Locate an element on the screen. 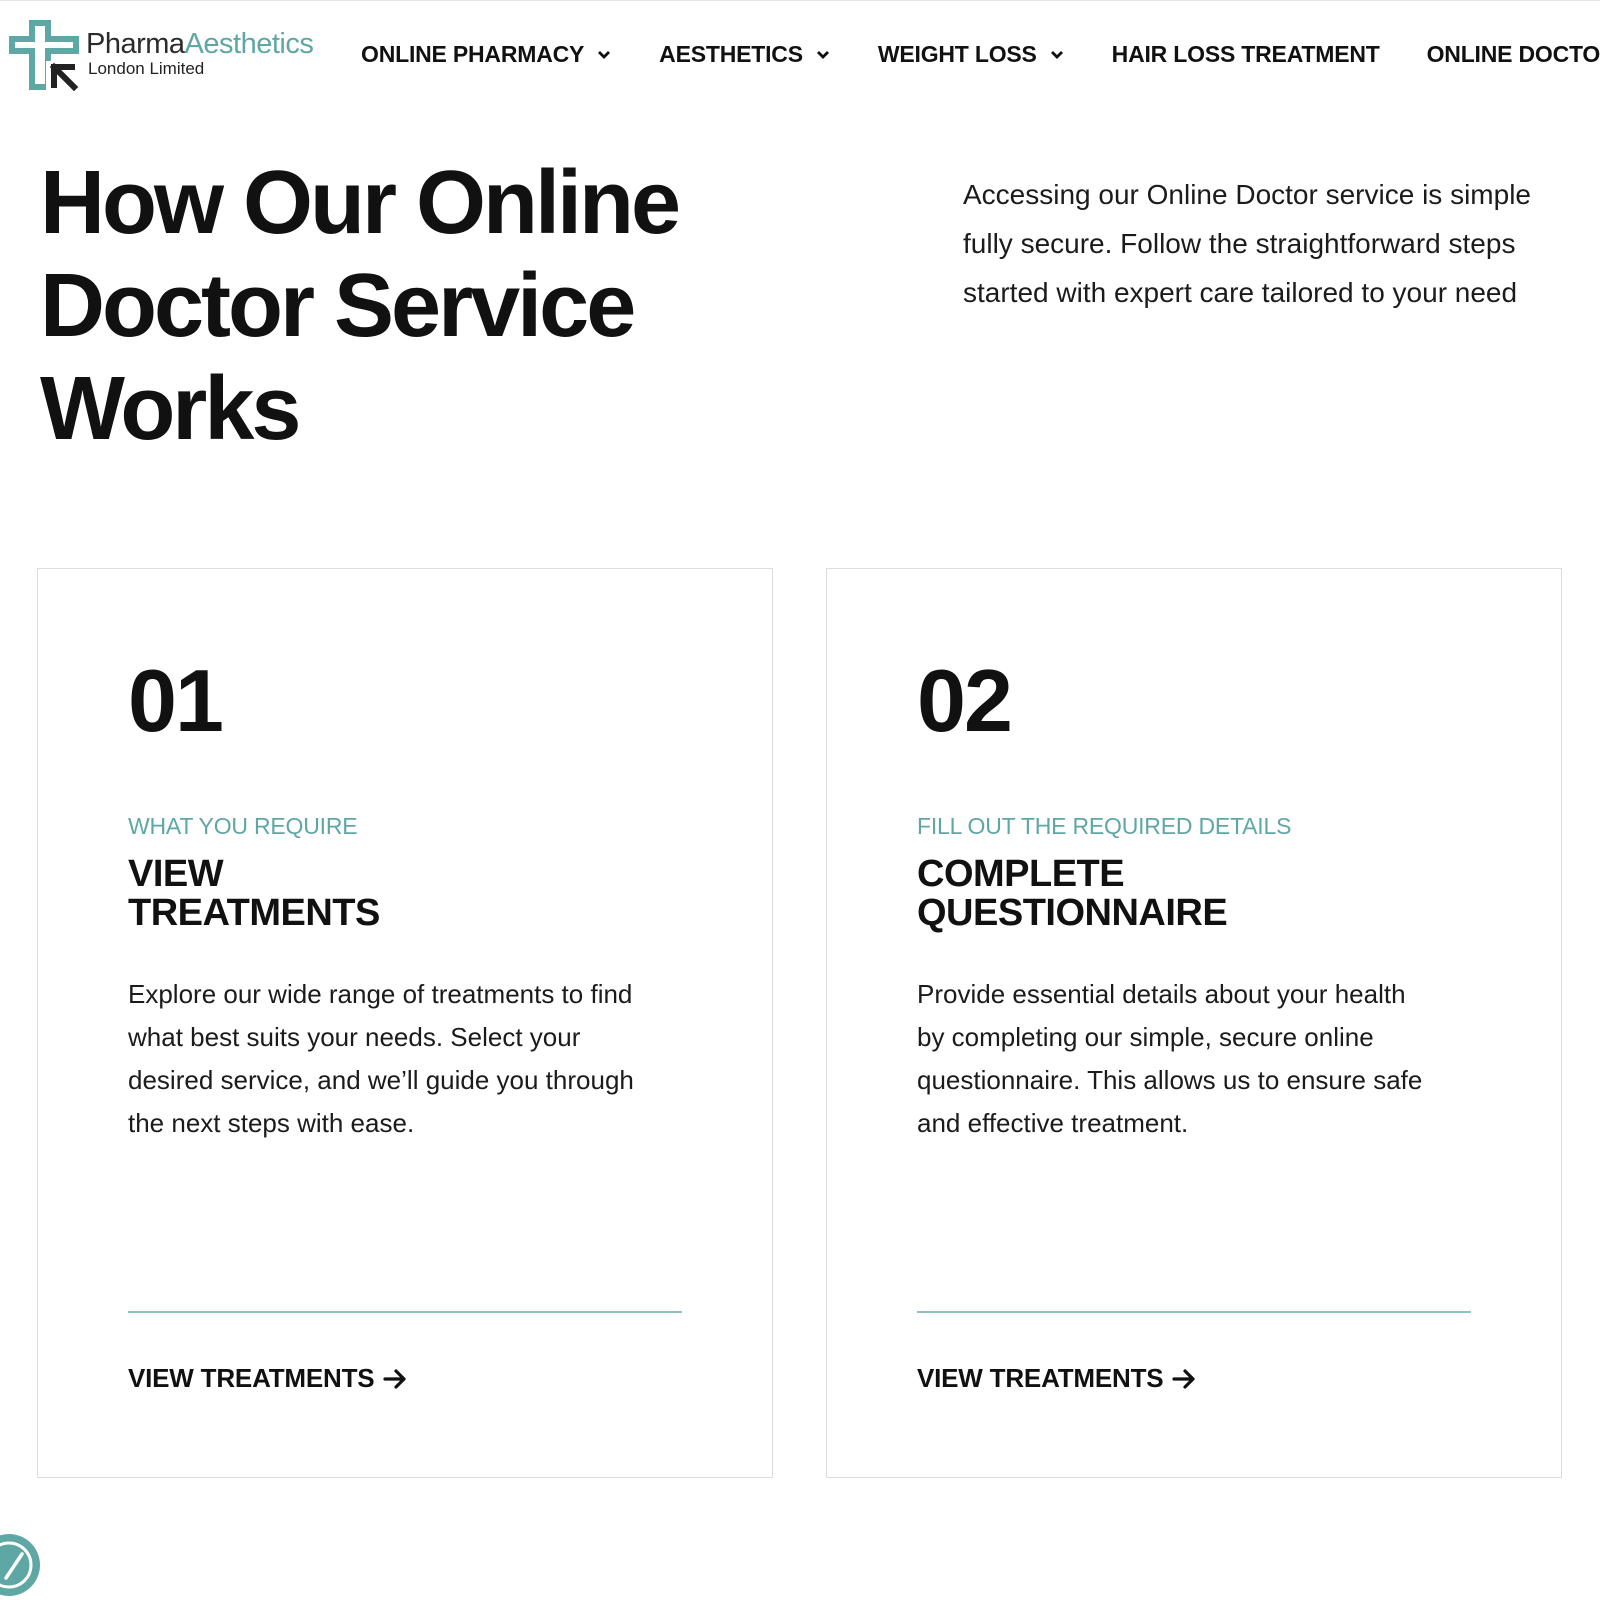  logo-wordmark: PharmaAesthetics London Limited is located at coordinates (200, 53).